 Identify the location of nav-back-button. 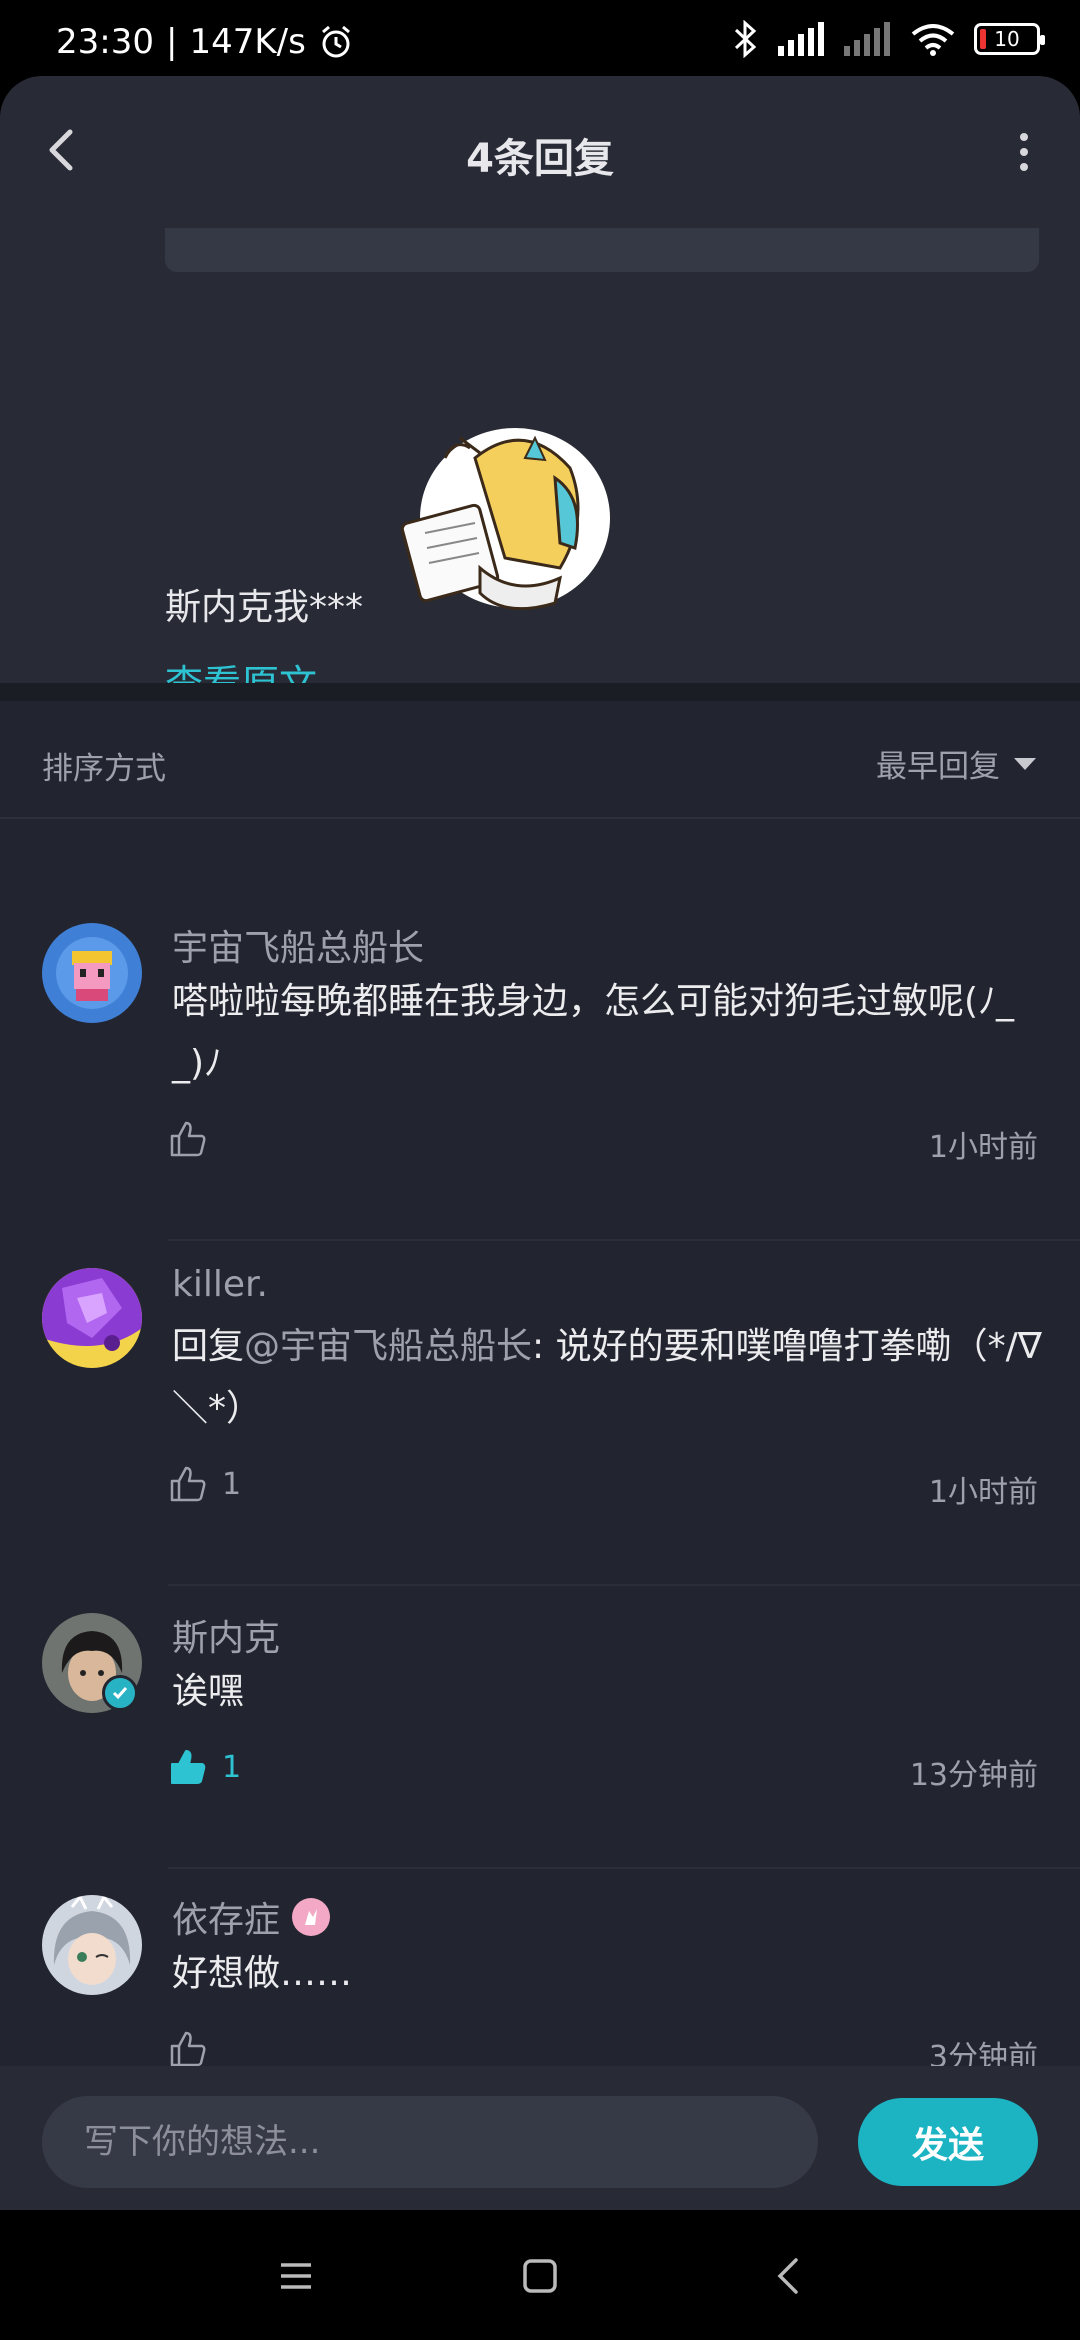
(788, 2276).